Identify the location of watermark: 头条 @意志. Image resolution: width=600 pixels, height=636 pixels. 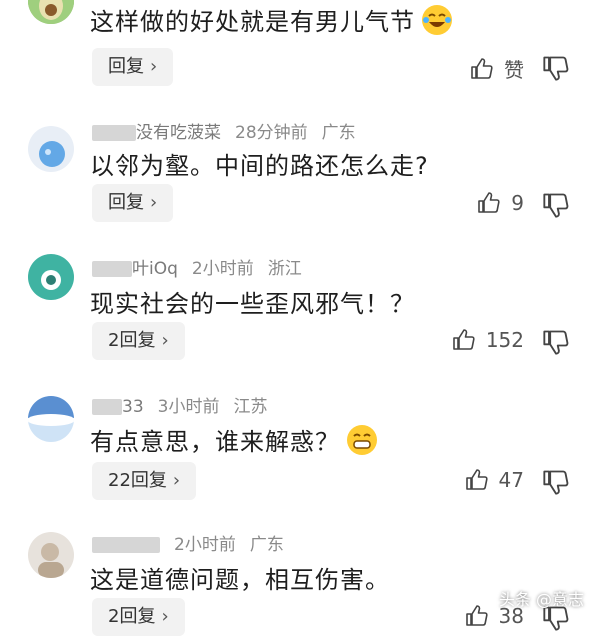
(541, 599).